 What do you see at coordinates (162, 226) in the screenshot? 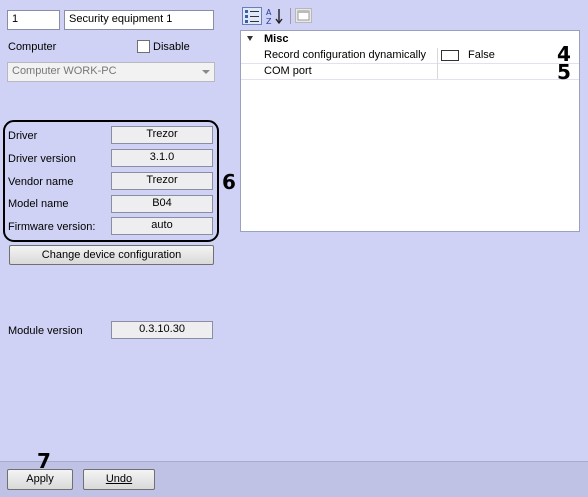
I see `firmware-version-value: auto` at bounding box center [162, 226].